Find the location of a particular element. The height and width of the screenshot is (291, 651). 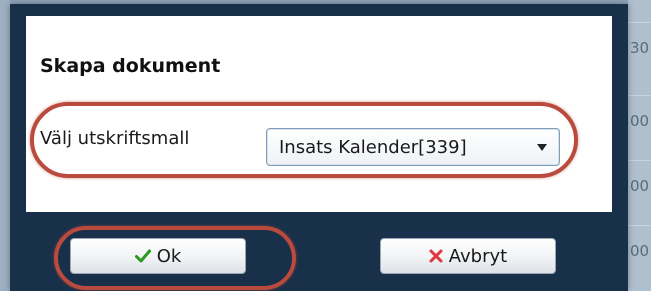

cancel-button: Avbryt is located at coordinates (468, 256).